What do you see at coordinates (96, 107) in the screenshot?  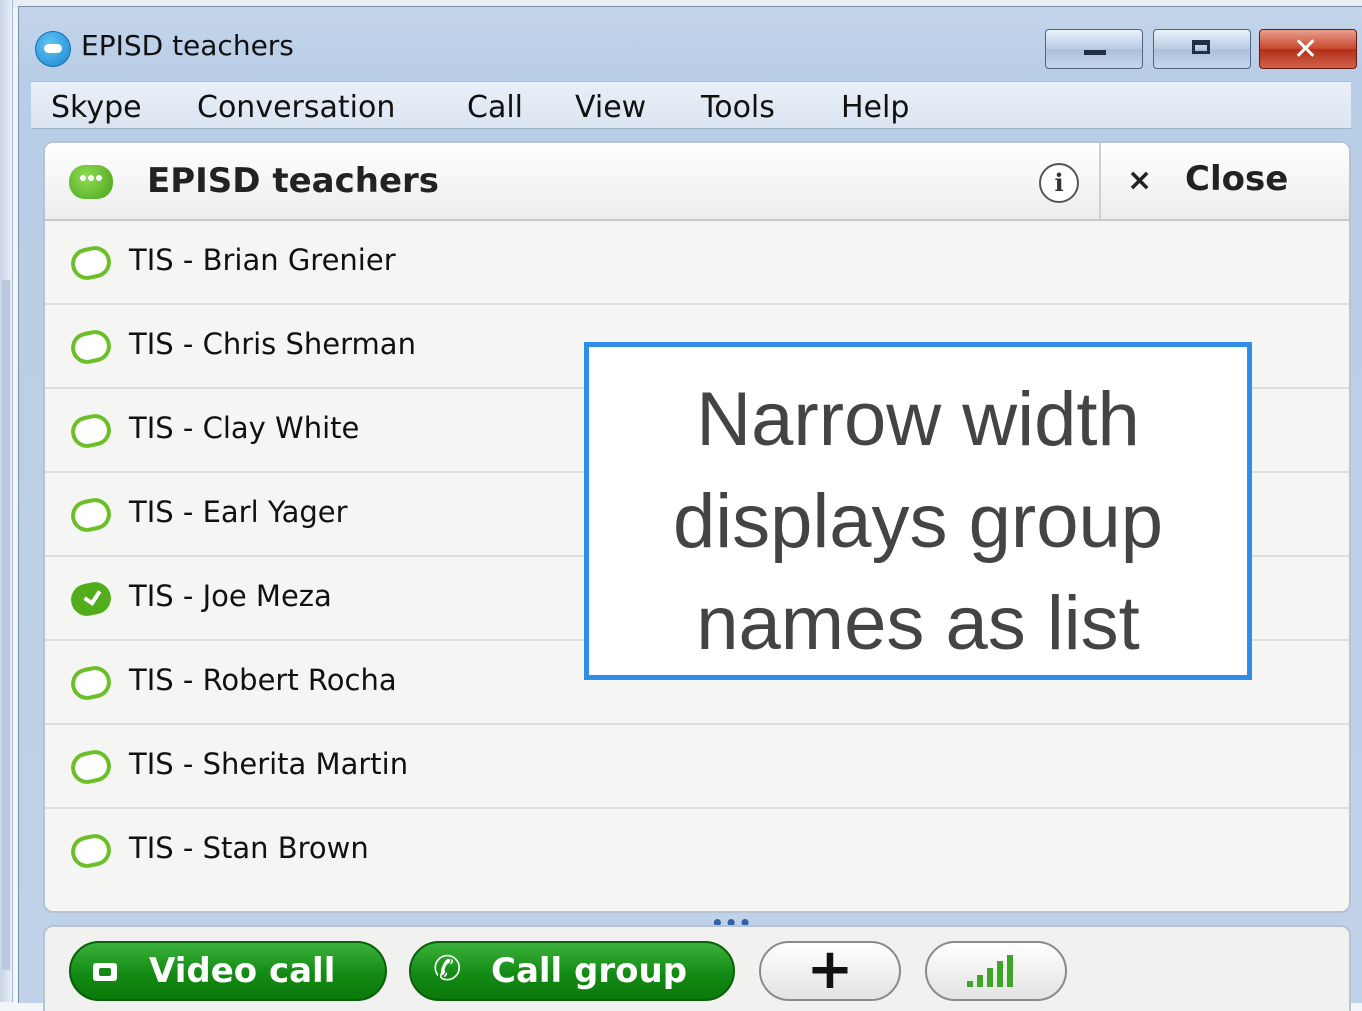 I see `menu-skype: Skype` at bounding box center [96, 107].